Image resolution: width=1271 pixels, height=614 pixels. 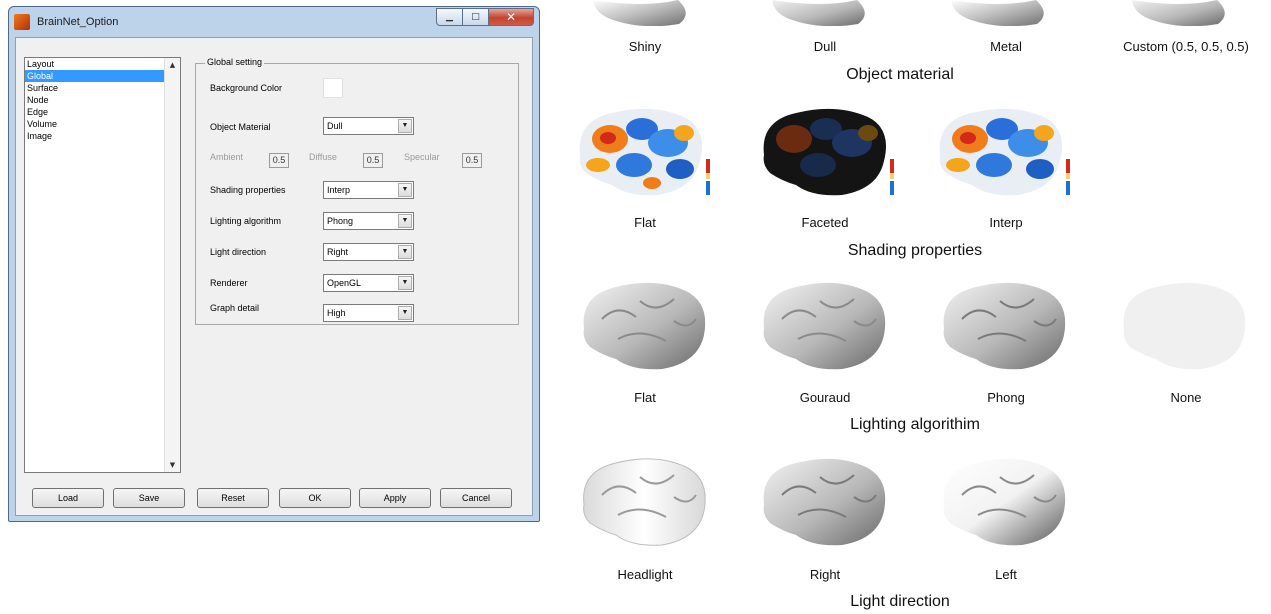 What do you see at coordinates (900, 601) in the screenshot?
I see `section-title-light-direction: Light direction` at bounding box center [900, 601].